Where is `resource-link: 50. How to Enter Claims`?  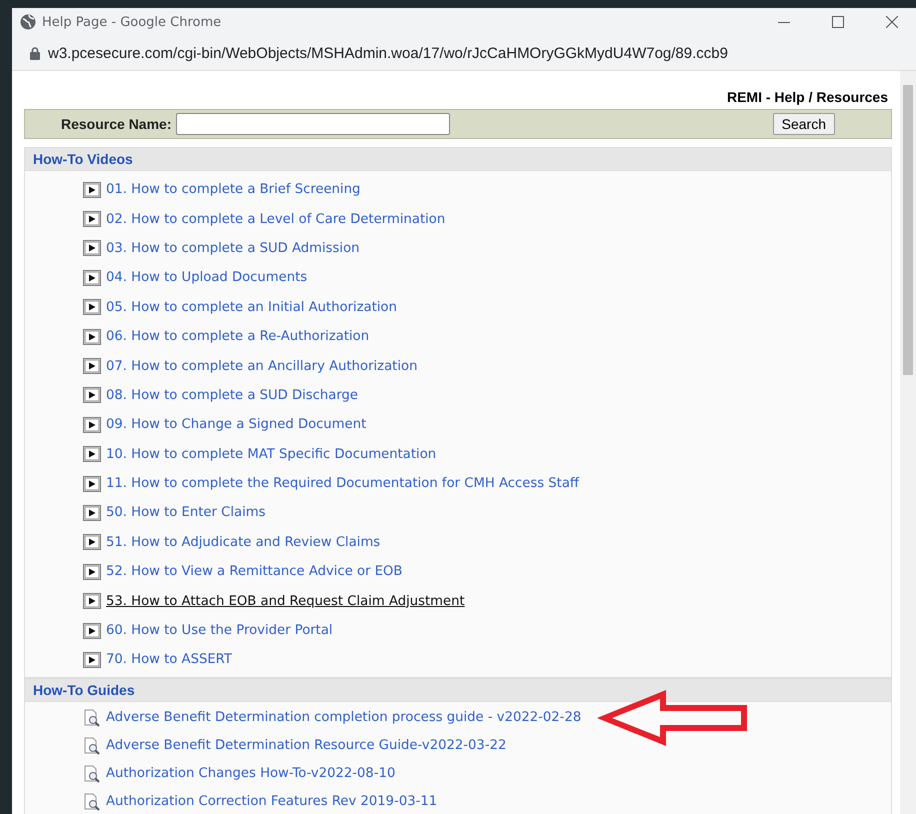 resource-link: 50. How to Enter Claims is located at coordinates (186, 512).